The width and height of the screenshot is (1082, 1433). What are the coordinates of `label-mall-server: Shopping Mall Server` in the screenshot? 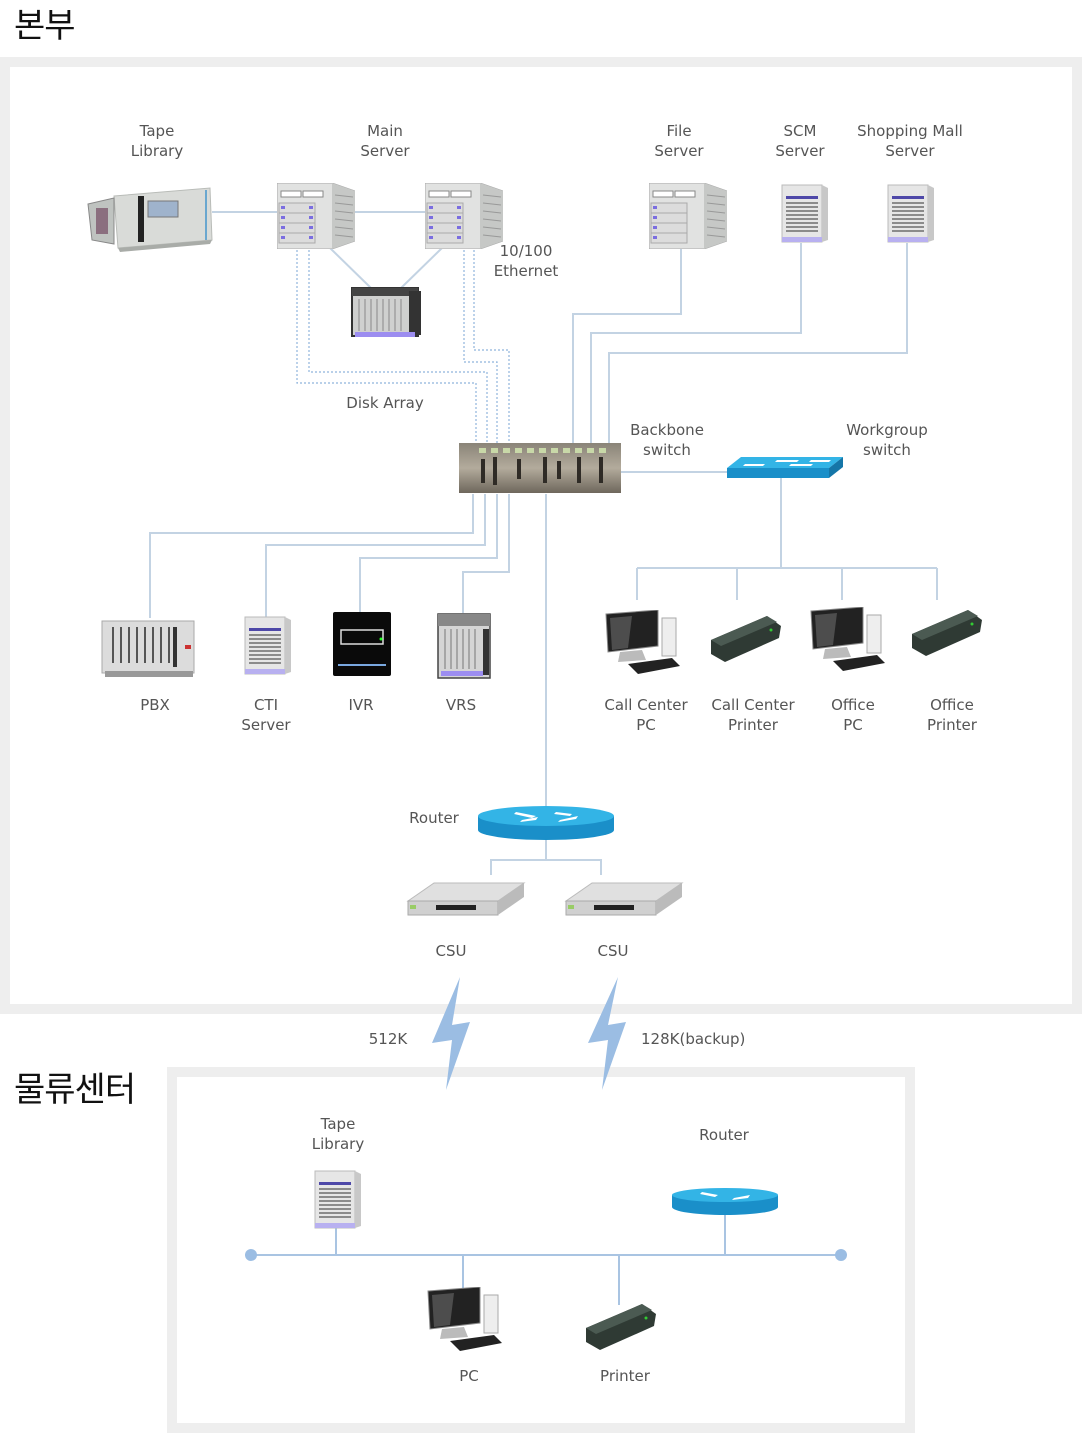 It's located at (910, 141).